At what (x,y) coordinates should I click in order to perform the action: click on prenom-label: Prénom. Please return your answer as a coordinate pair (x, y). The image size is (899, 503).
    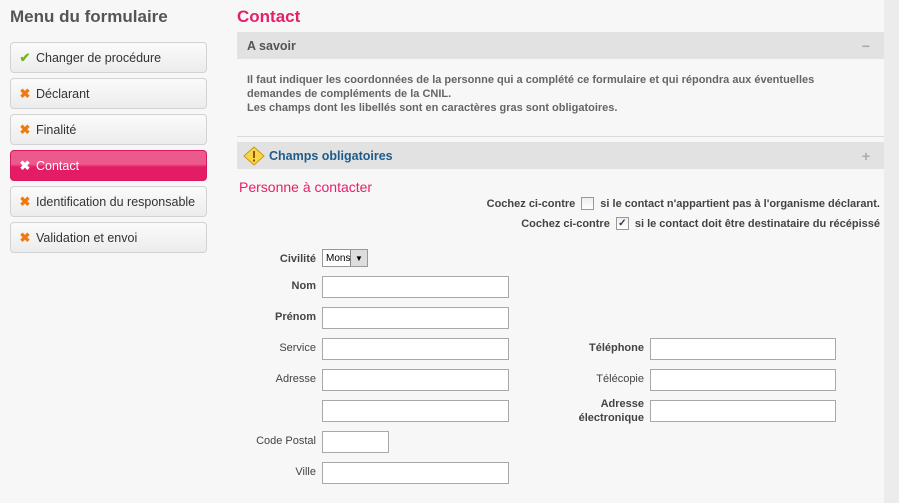
    Looking at the image, I should click on (295, 317).